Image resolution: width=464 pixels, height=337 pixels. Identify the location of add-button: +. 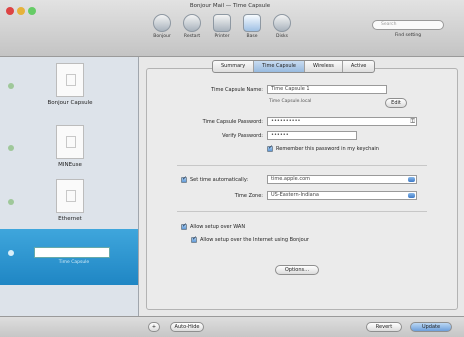
(154, 327).